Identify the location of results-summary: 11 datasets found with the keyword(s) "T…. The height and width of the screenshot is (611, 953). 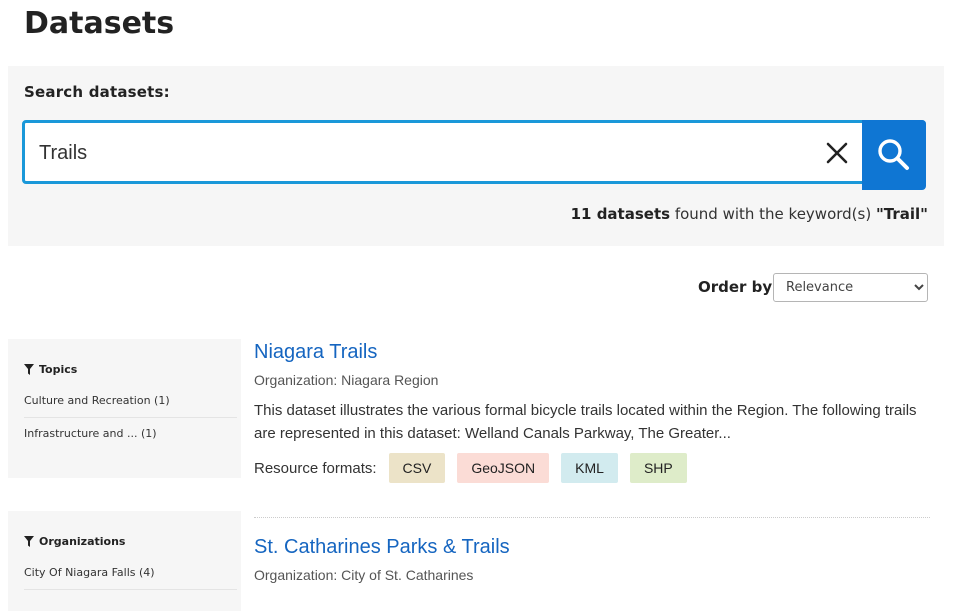
(749, 214).